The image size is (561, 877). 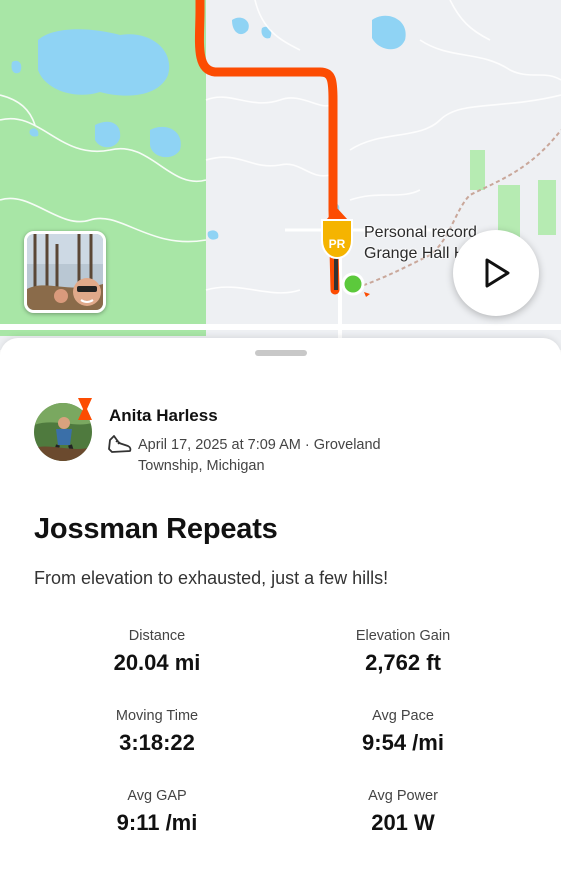 I want to click on play-icon, so click(x=497, y=273).